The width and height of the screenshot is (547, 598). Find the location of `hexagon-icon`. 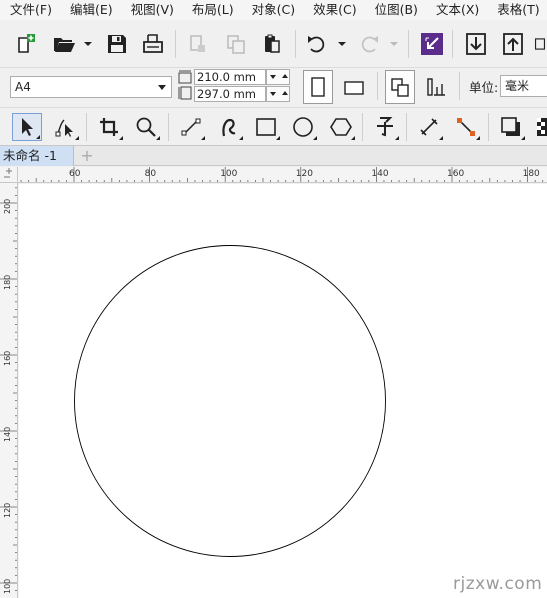

hexagon-icon is located at coordinates (341, 127).